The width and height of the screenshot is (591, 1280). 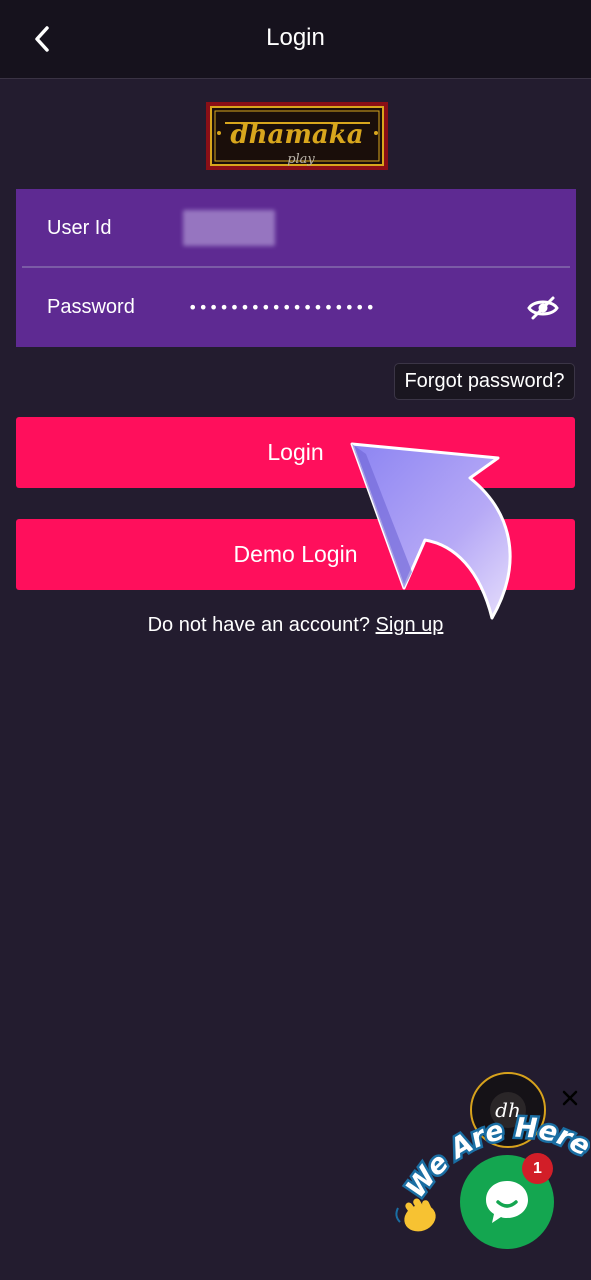 I want to click on login-button: Login, so click(x=295, y=452).